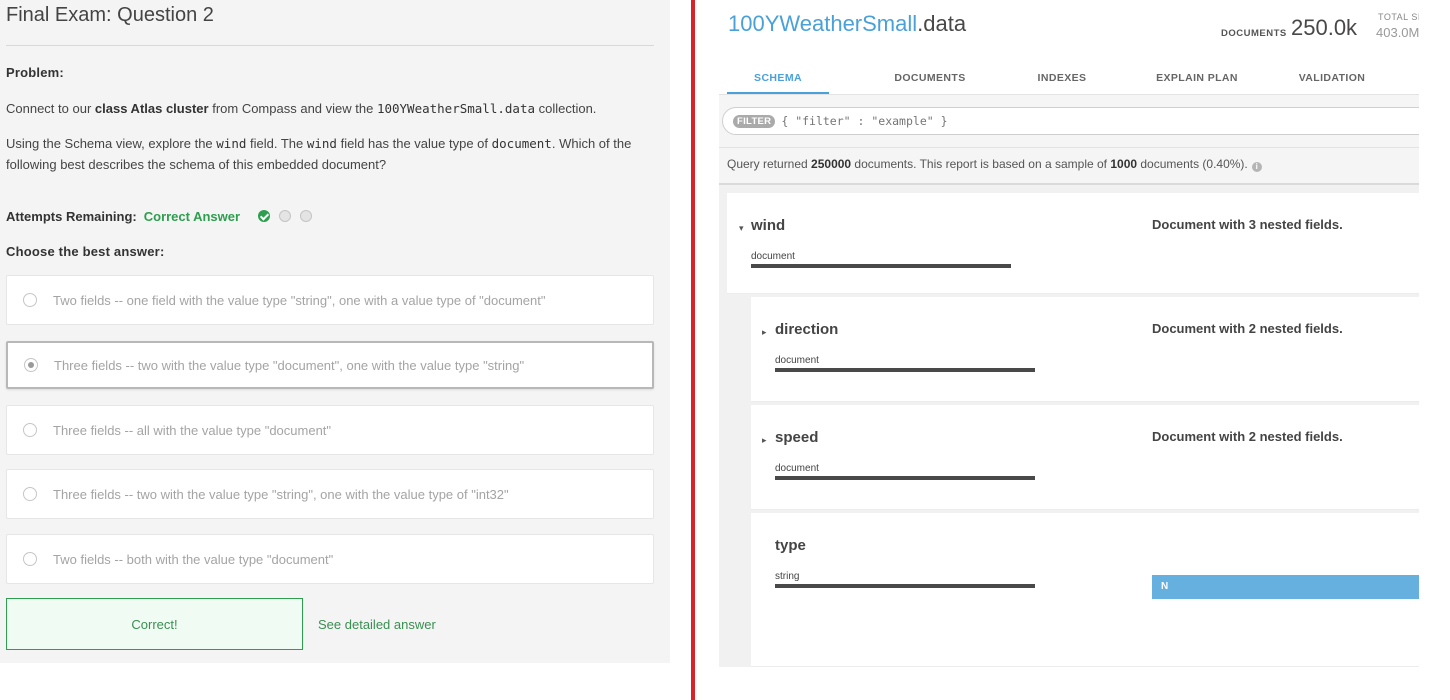 The height and width of the screenshot is (700, 1450). What do you see at coordinates (35, 72) in the screenshot?
I see `problem-label: Problem:` at bounding box center [35, 72].